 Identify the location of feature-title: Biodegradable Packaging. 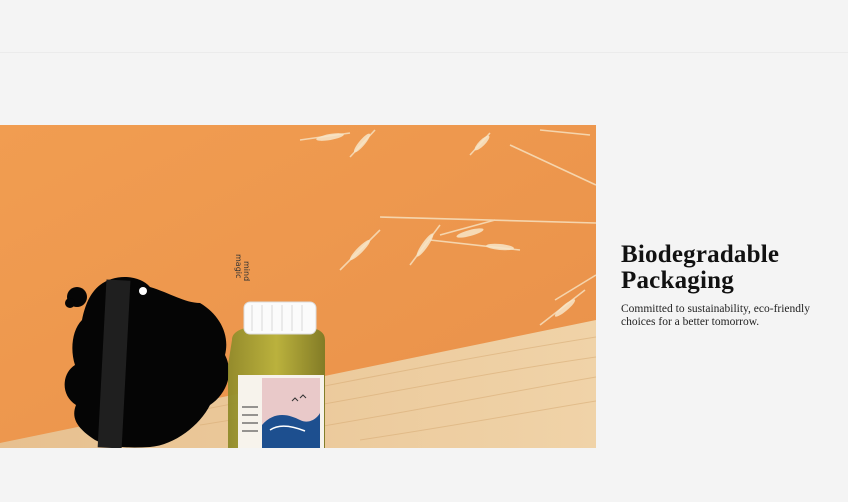
(726, 268).